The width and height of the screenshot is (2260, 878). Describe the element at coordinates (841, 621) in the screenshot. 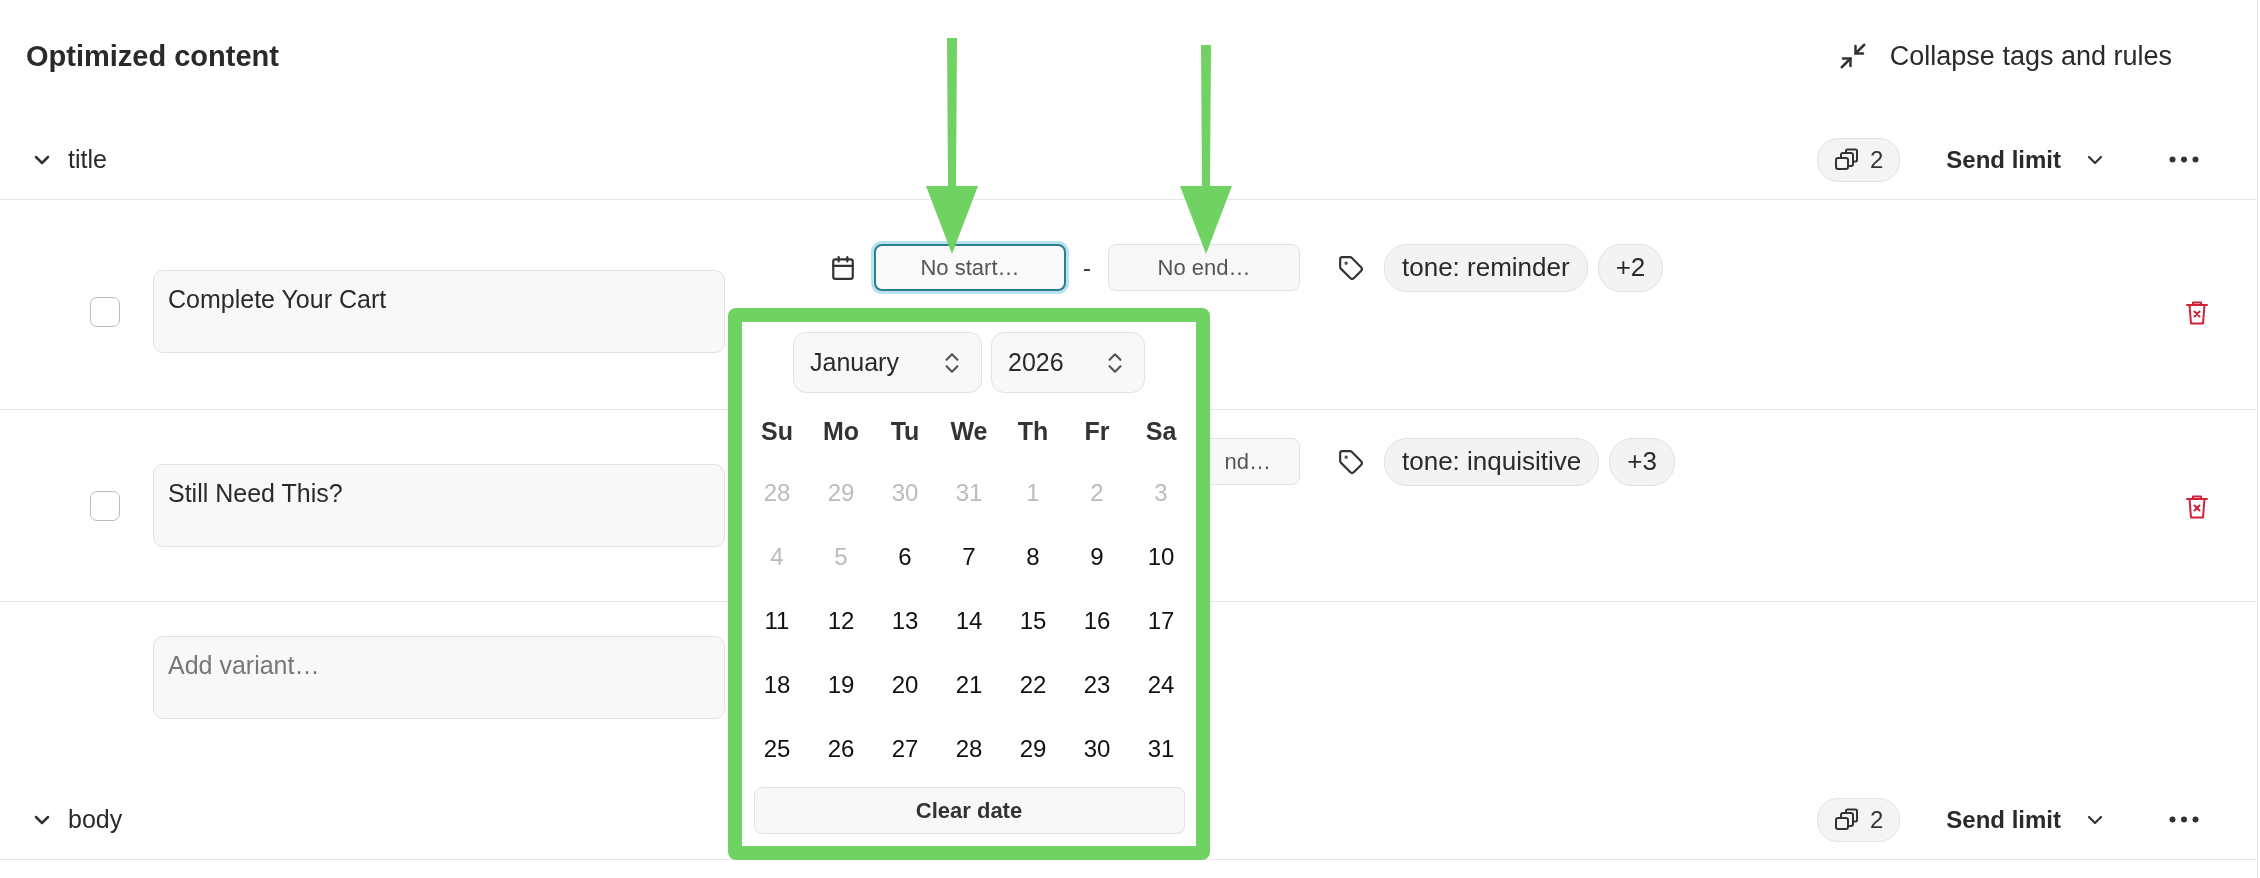

I see `calendar-day: 12` at that location.